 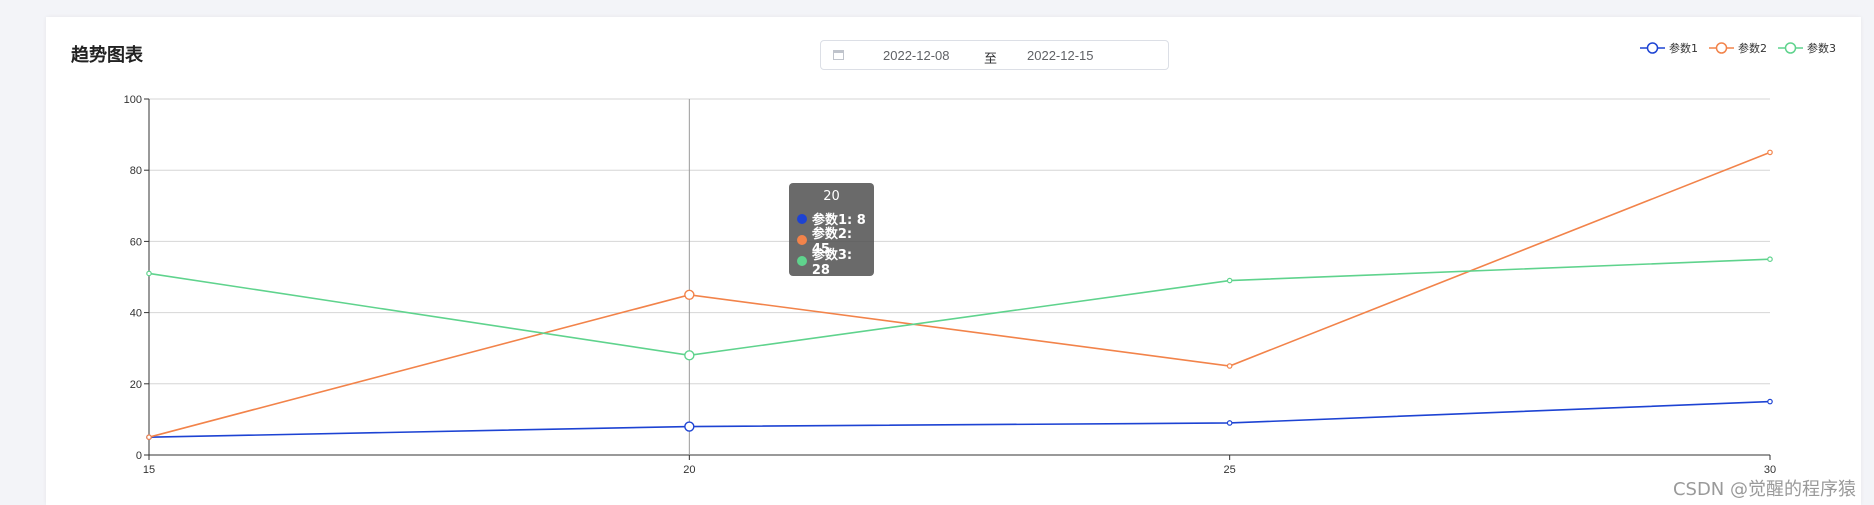 I want to click on y-tick-label: 0, so click(x=139, y=456).